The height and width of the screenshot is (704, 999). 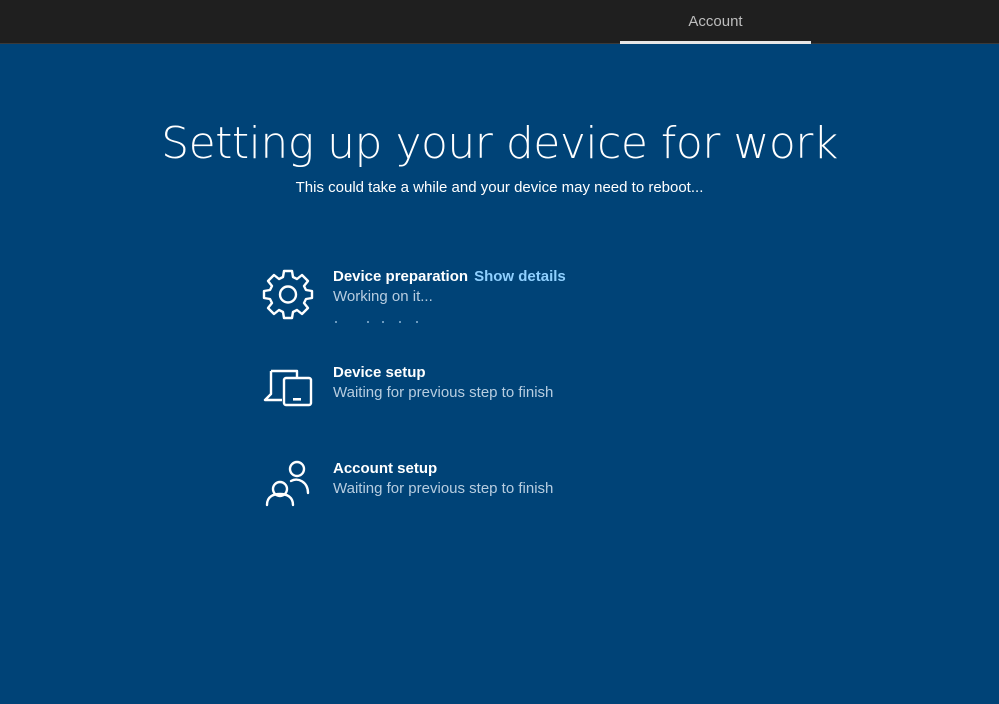 I want to click on people-icon, so click(x=288, y=486).